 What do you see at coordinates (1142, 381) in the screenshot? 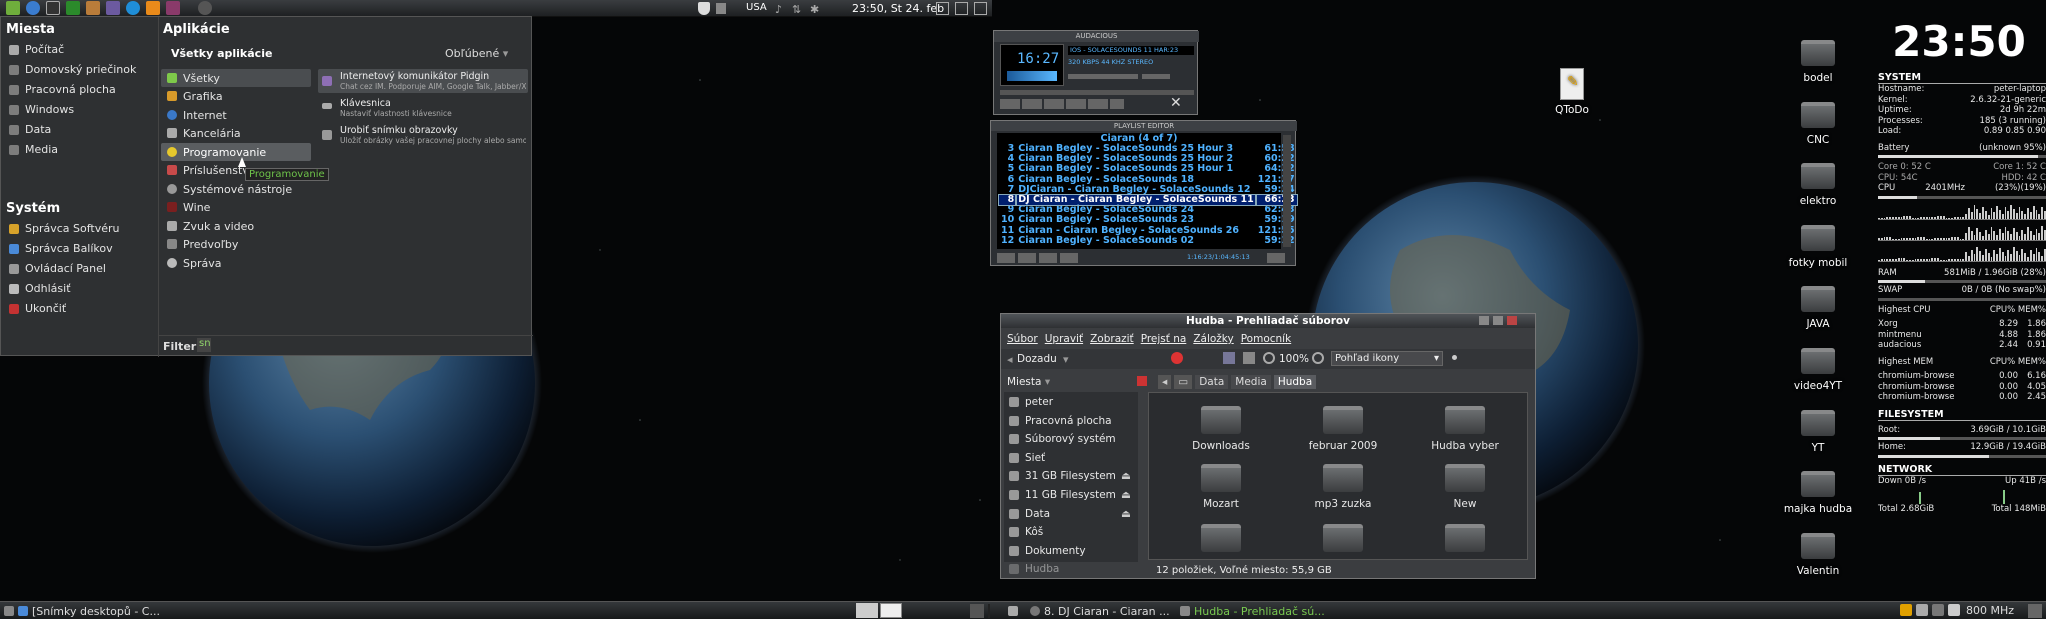
I see `close-sidebar-icon` at bounding box center [1142, 381].